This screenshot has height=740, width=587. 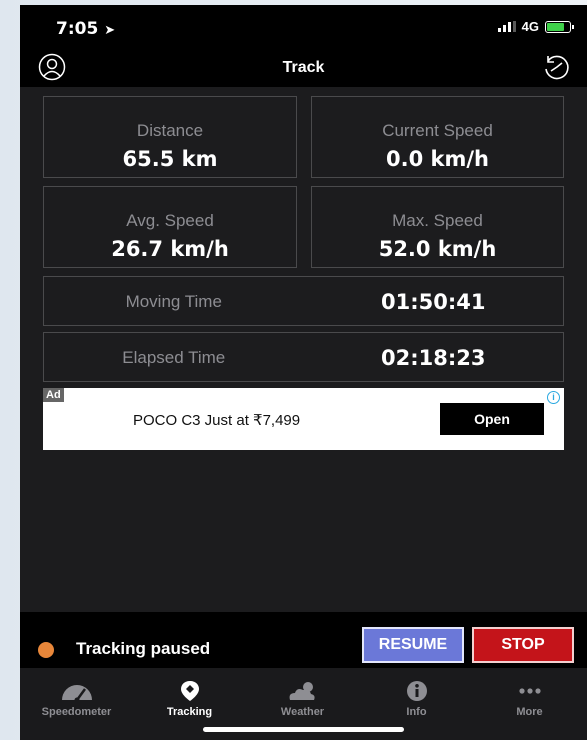 What do you see at coordinates (110, 30) in the screenshot?
I see `location-arrow-icon: ➤` at bounding box center [110, 30].